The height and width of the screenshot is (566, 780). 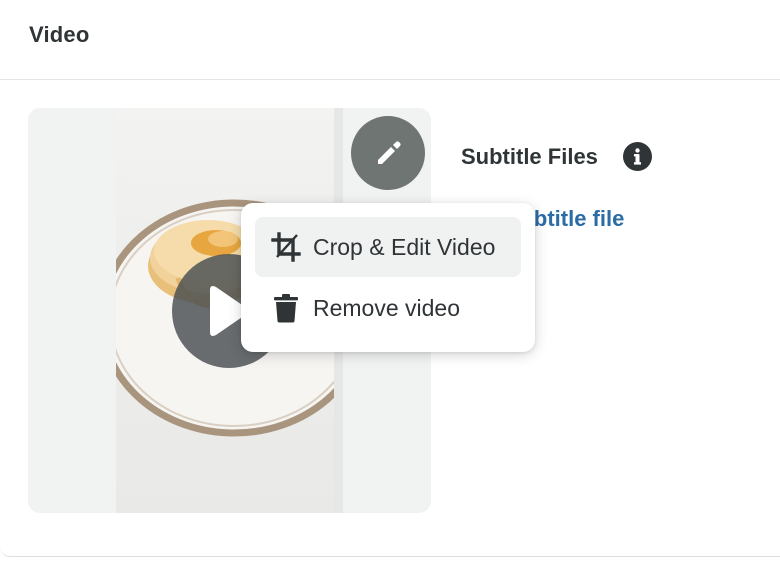 I want to click on video-options-menu: Crop & Edit Video Remove video, so click(x=388, y=277).